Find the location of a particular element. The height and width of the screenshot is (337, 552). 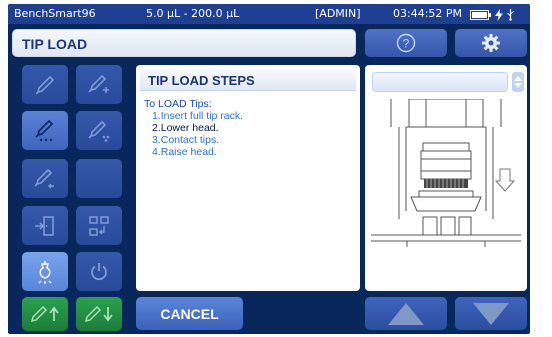

chevron-up-icon is located at coordinates (518, 78).